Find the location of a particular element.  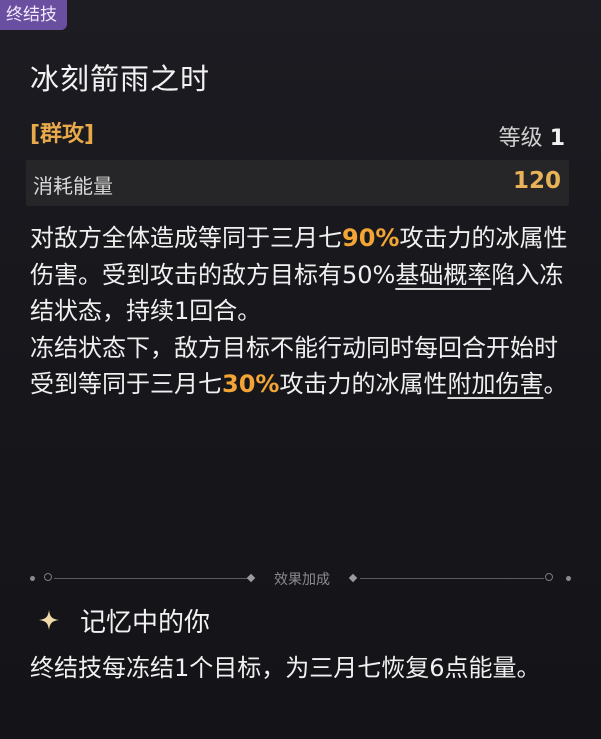

base-chance-link: 基础概率 is located at coordinates (443, 275).